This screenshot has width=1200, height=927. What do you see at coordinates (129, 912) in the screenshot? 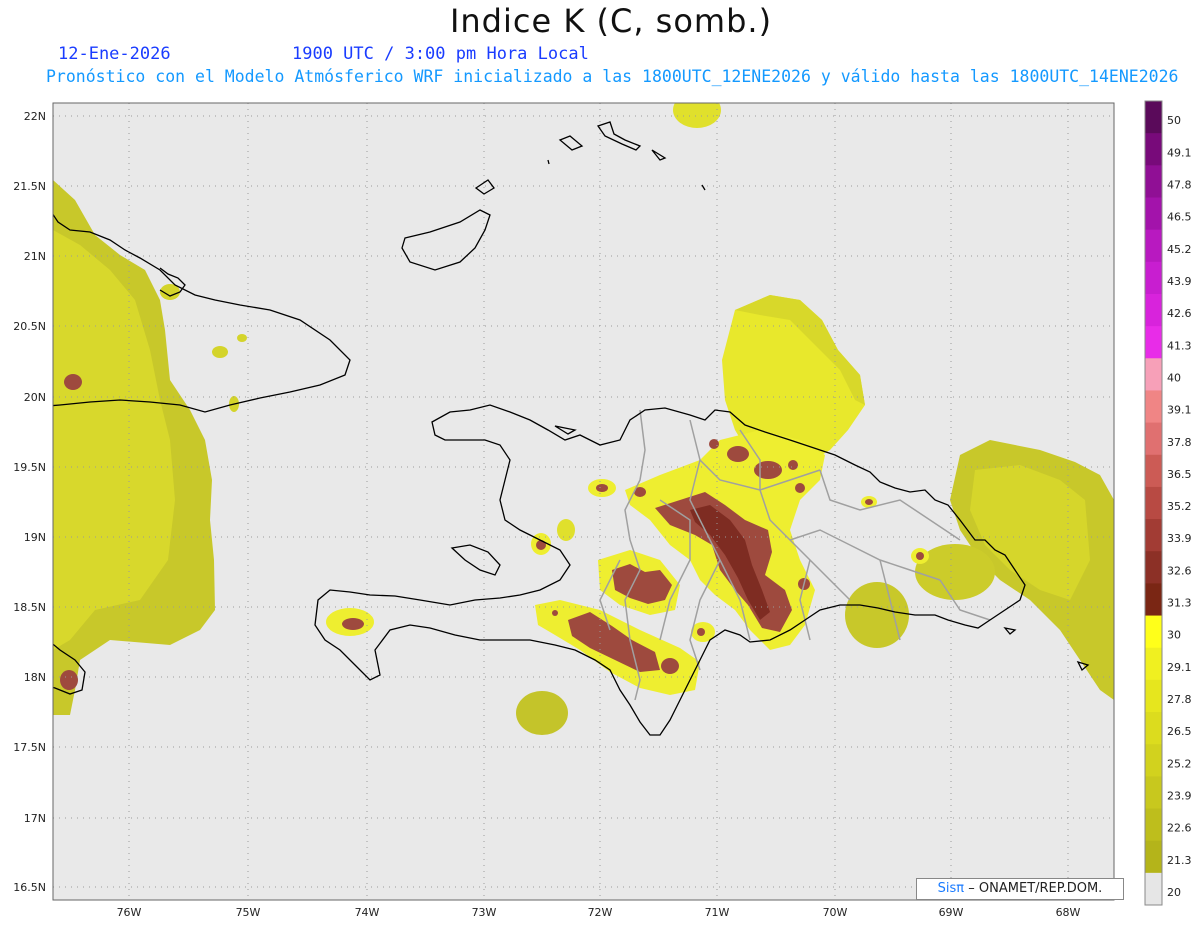
I see `lon-label: 76W` at bounding box center [129, 912].